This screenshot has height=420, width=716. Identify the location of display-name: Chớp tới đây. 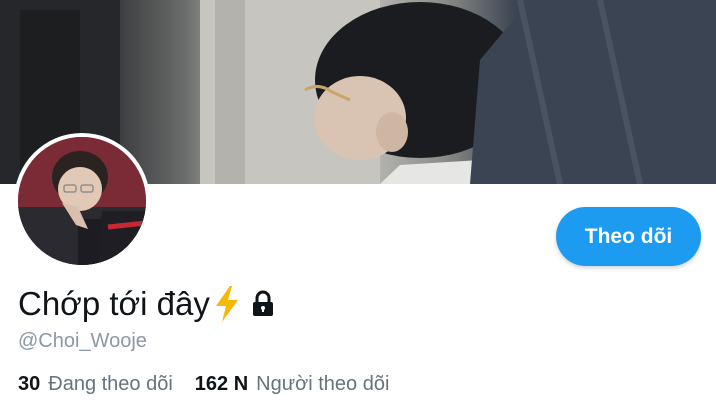
(114, 303).